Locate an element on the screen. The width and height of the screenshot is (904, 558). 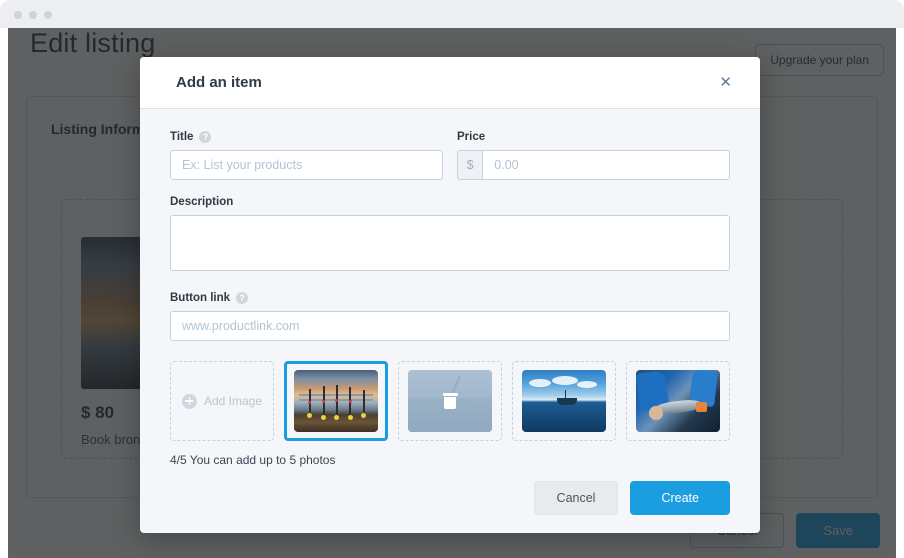
delete-photo-overlay is located at coordinates (450, 401).